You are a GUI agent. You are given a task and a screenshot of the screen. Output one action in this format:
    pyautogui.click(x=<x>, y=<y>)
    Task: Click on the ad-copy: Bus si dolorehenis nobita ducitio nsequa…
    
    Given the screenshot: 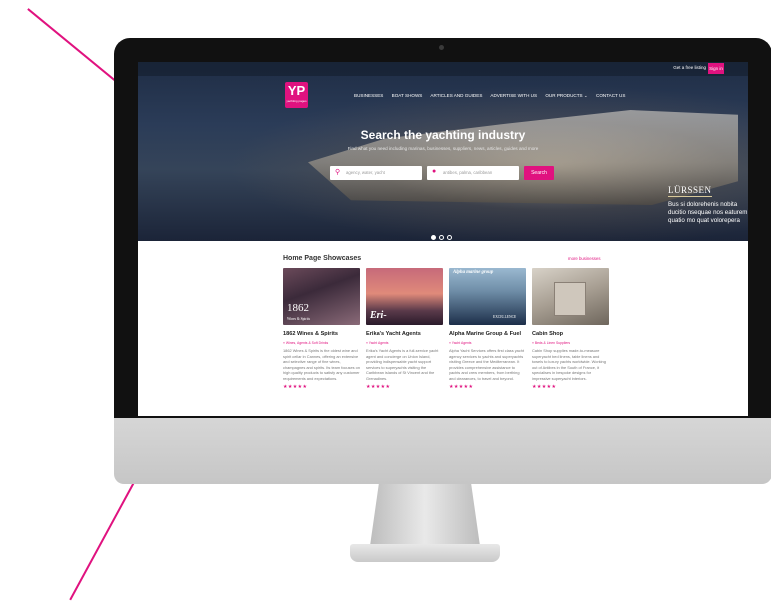 What is the action you would take?
    pyautogui.click(x=708, y=212)
    